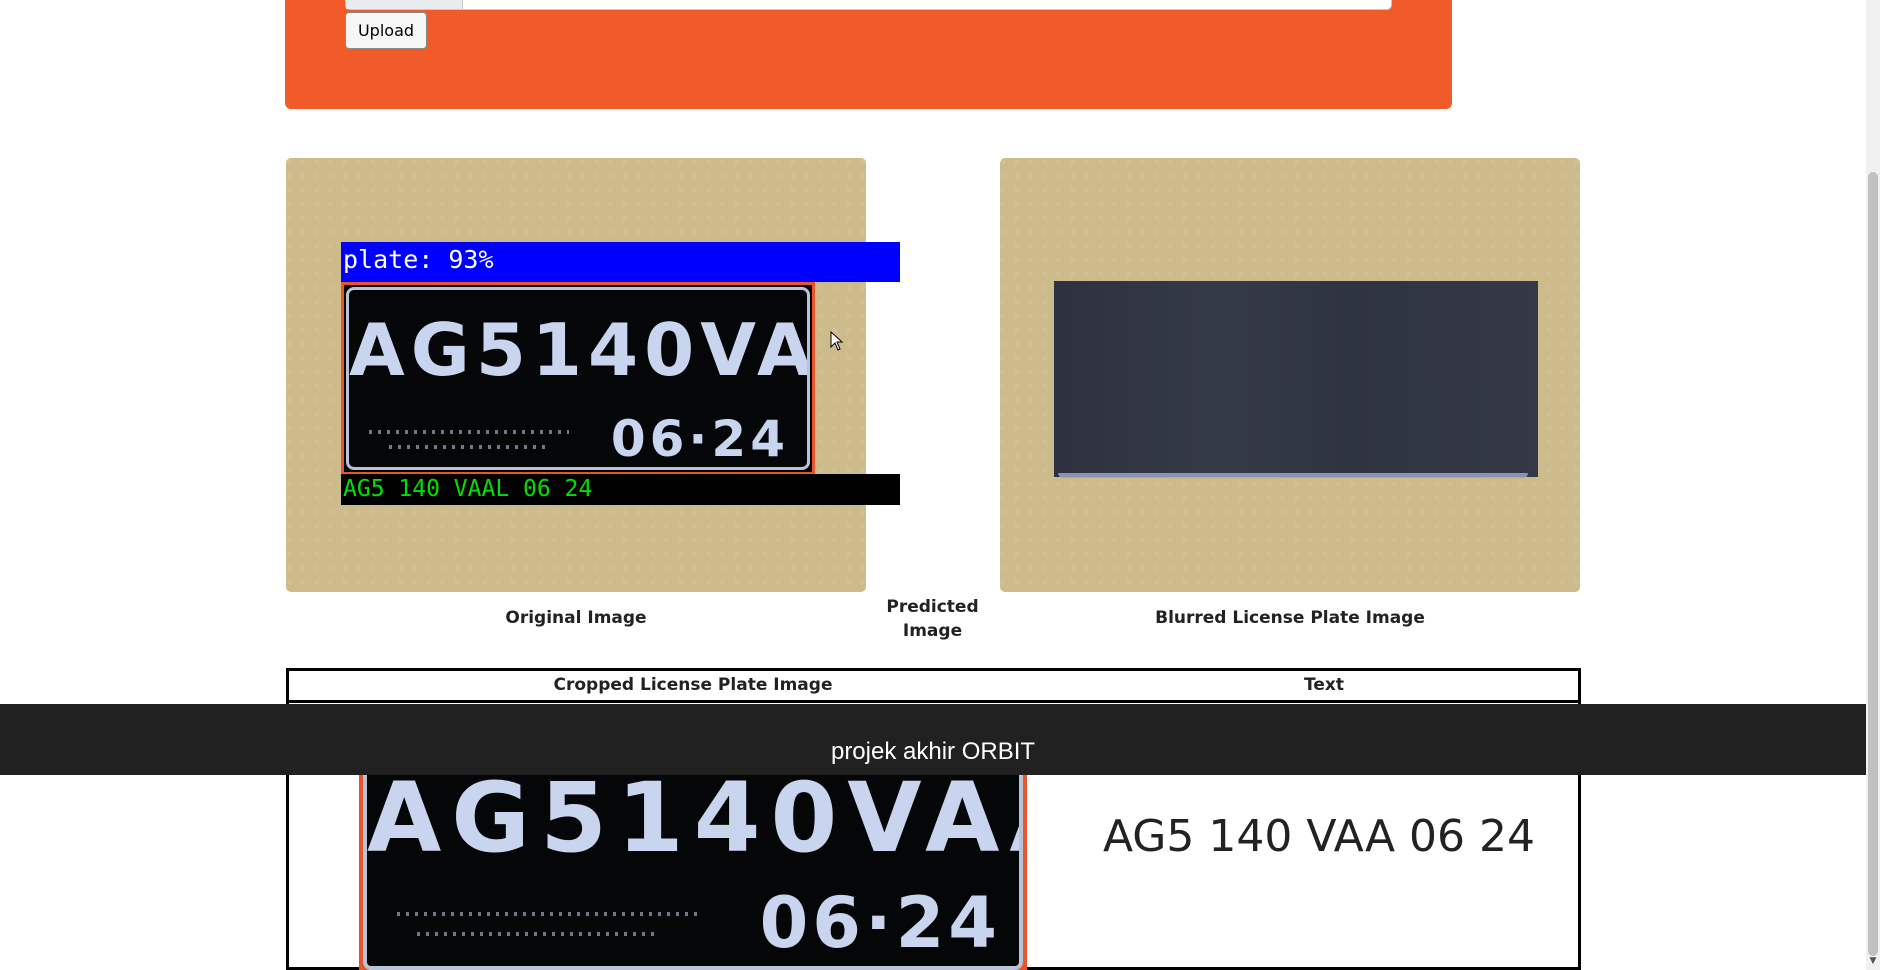 The height and width of the screenshot is (970, 1880). What do you see at coordinates (932, 619) in the screenshot?
I see `caption-predicted-image: Predicted Image` at bounding box center [932, 619].